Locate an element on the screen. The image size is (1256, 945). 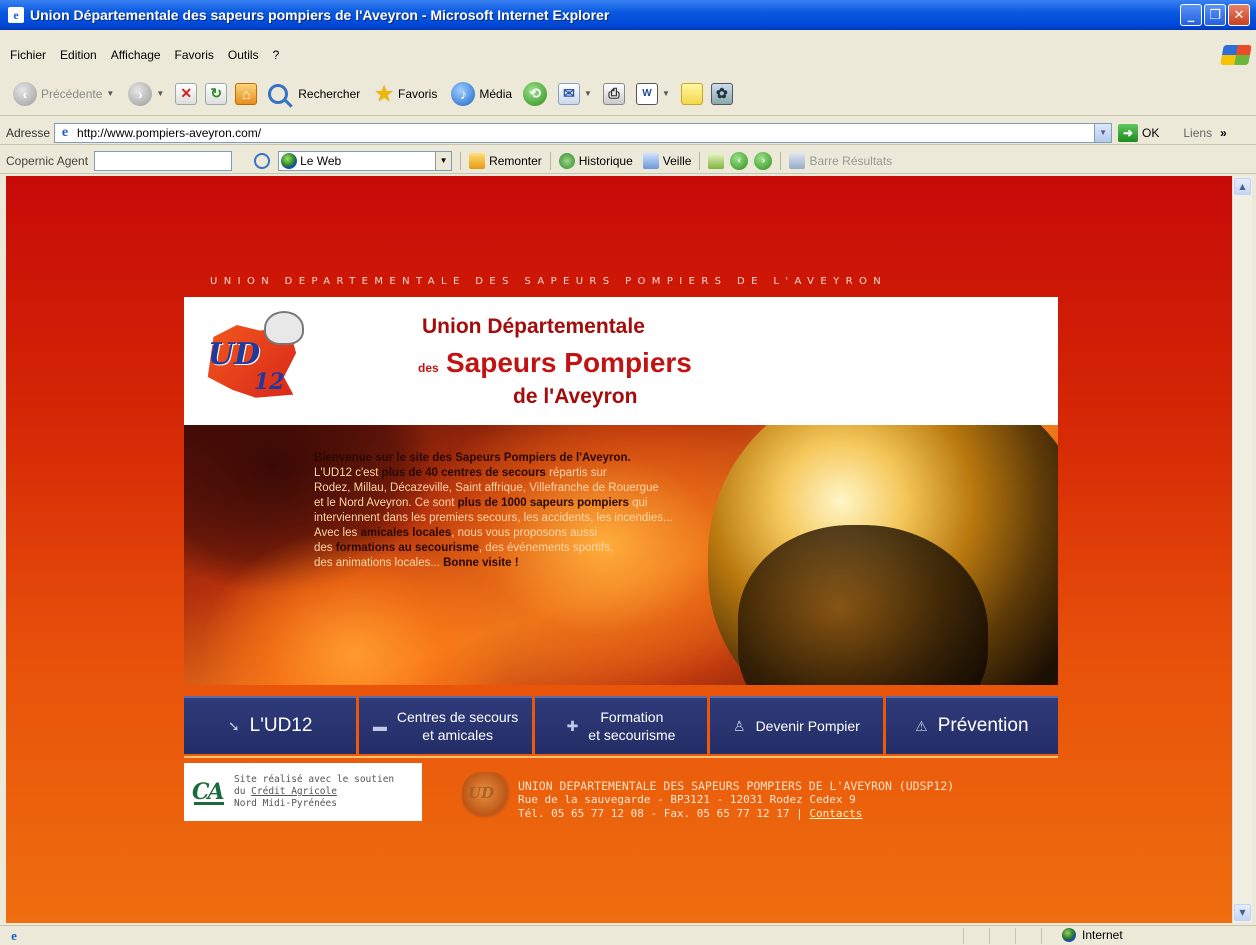
person-icon: ♙ is located at coordinates (739, 725).